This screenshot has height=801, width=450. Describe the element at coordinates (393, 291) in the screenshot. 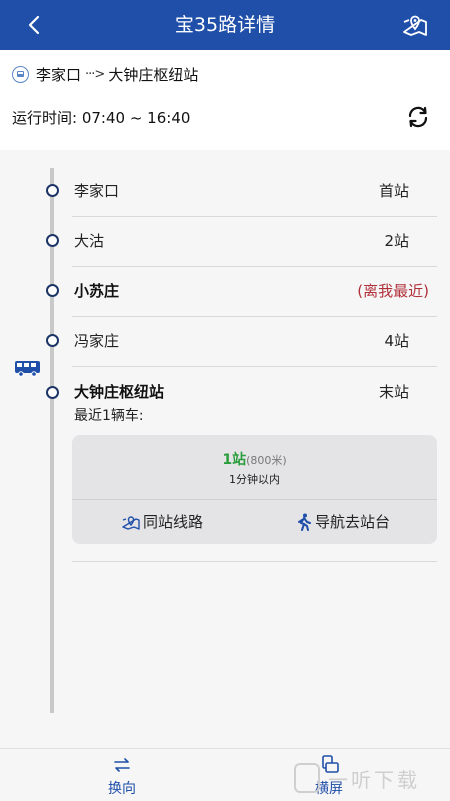

I see `nearest-badge: (离我最近)` at that location.